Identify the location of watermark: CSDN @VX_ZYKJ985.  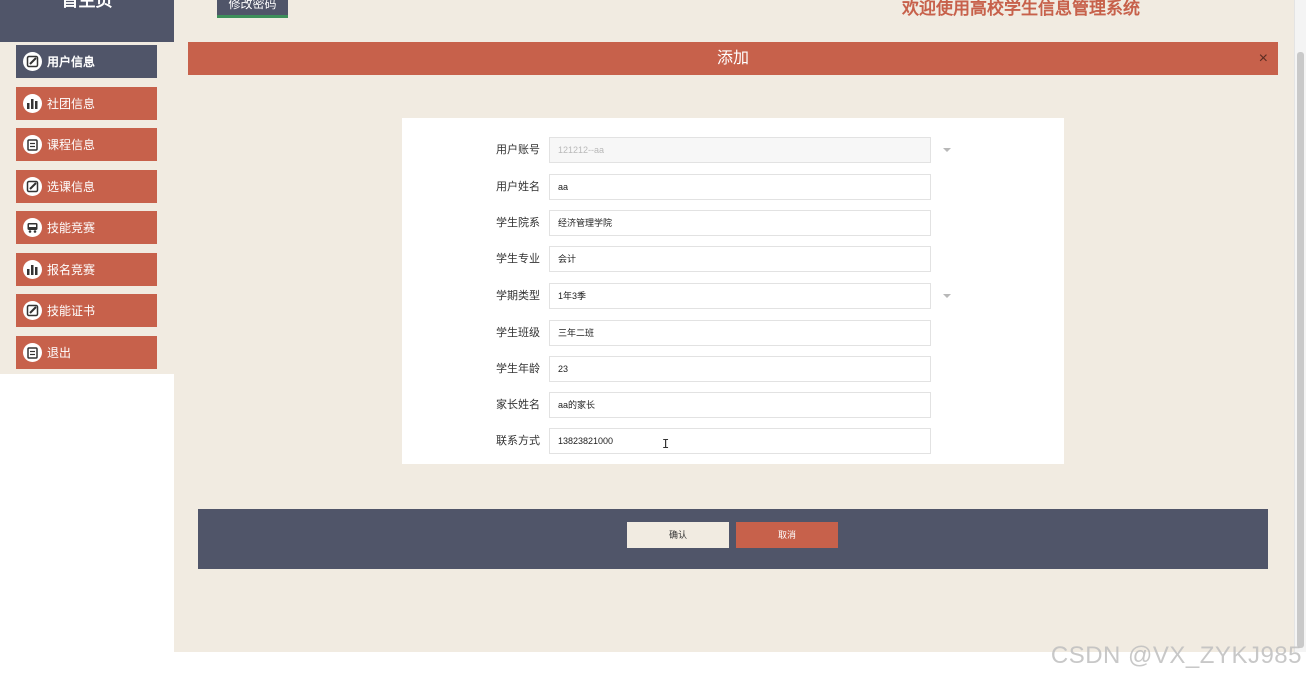
(1176, 655).